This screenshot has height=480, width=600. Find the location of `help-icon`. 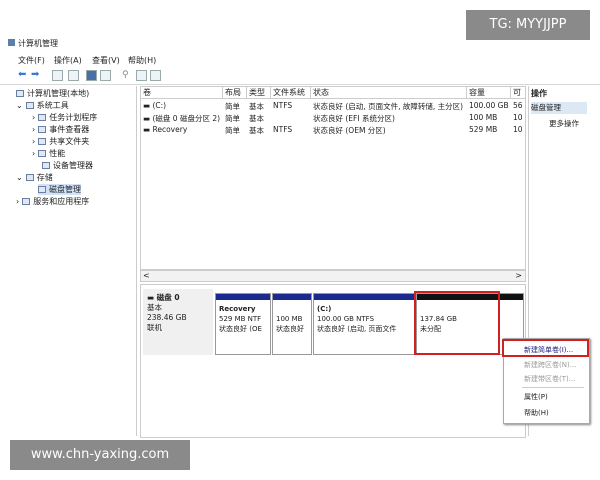

help-icon is located at coordinates (91, 75).